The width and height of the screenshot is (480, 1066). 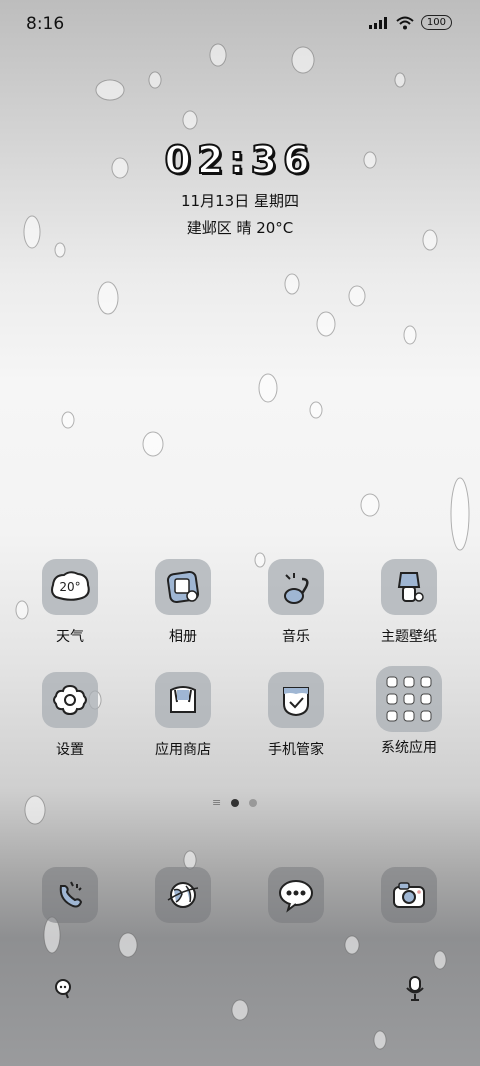 I want to click on app-music: 音乐, so click(x=296, y=602).